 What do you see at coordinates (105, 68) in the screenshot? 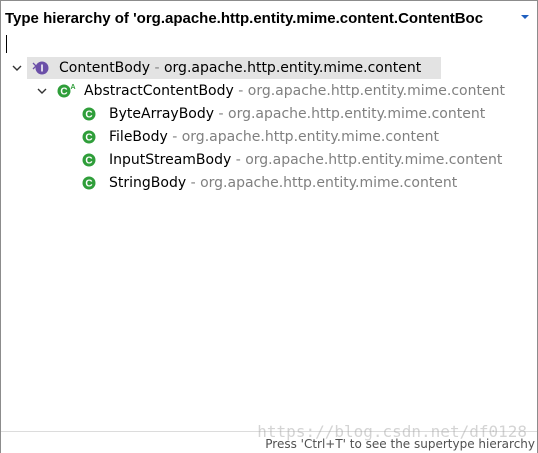
I see `type-name: ContentBody` at bounding box center [105, 68].